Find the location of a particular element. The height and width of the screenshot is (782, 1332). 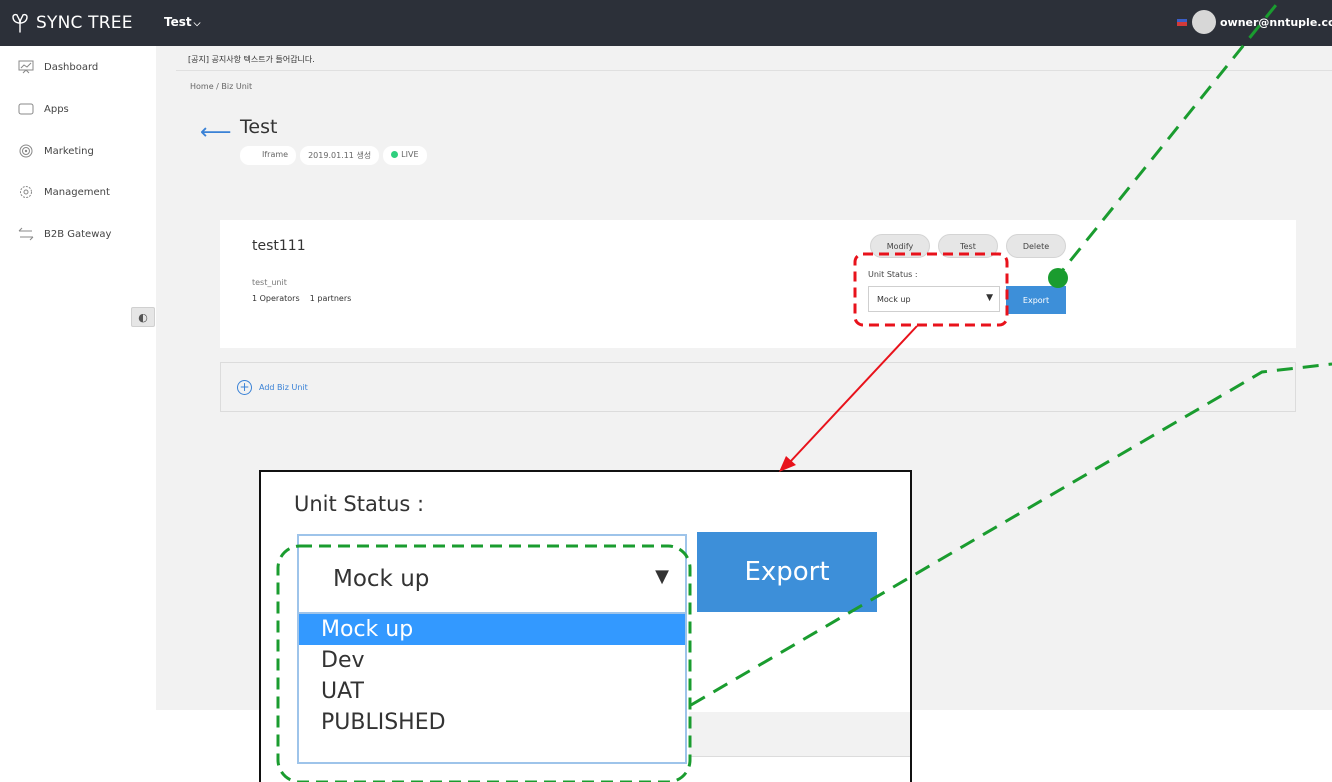

add-biz-unit-label: Add Biz Unit is located at coordinates (283, 387).